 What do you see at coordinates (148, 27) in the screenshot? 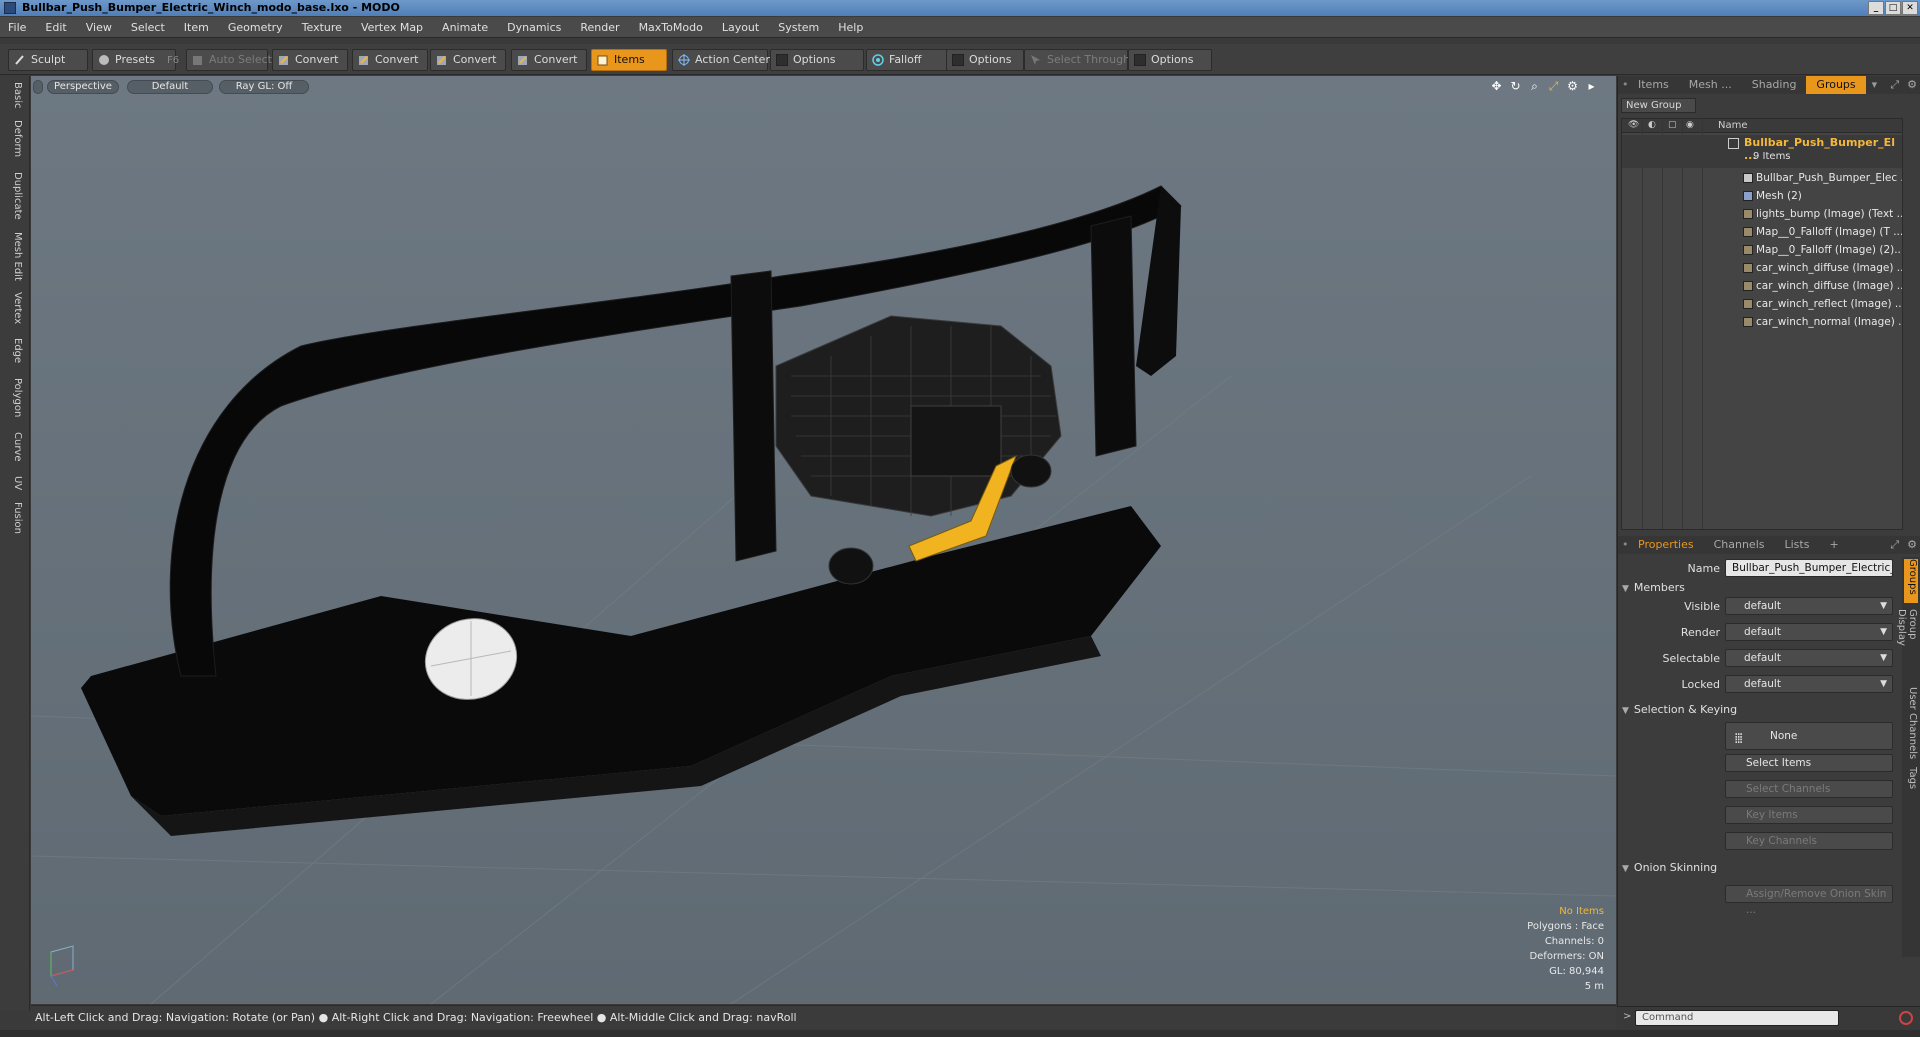
I see `menu-select: Select` at bounding box center [148, 27].